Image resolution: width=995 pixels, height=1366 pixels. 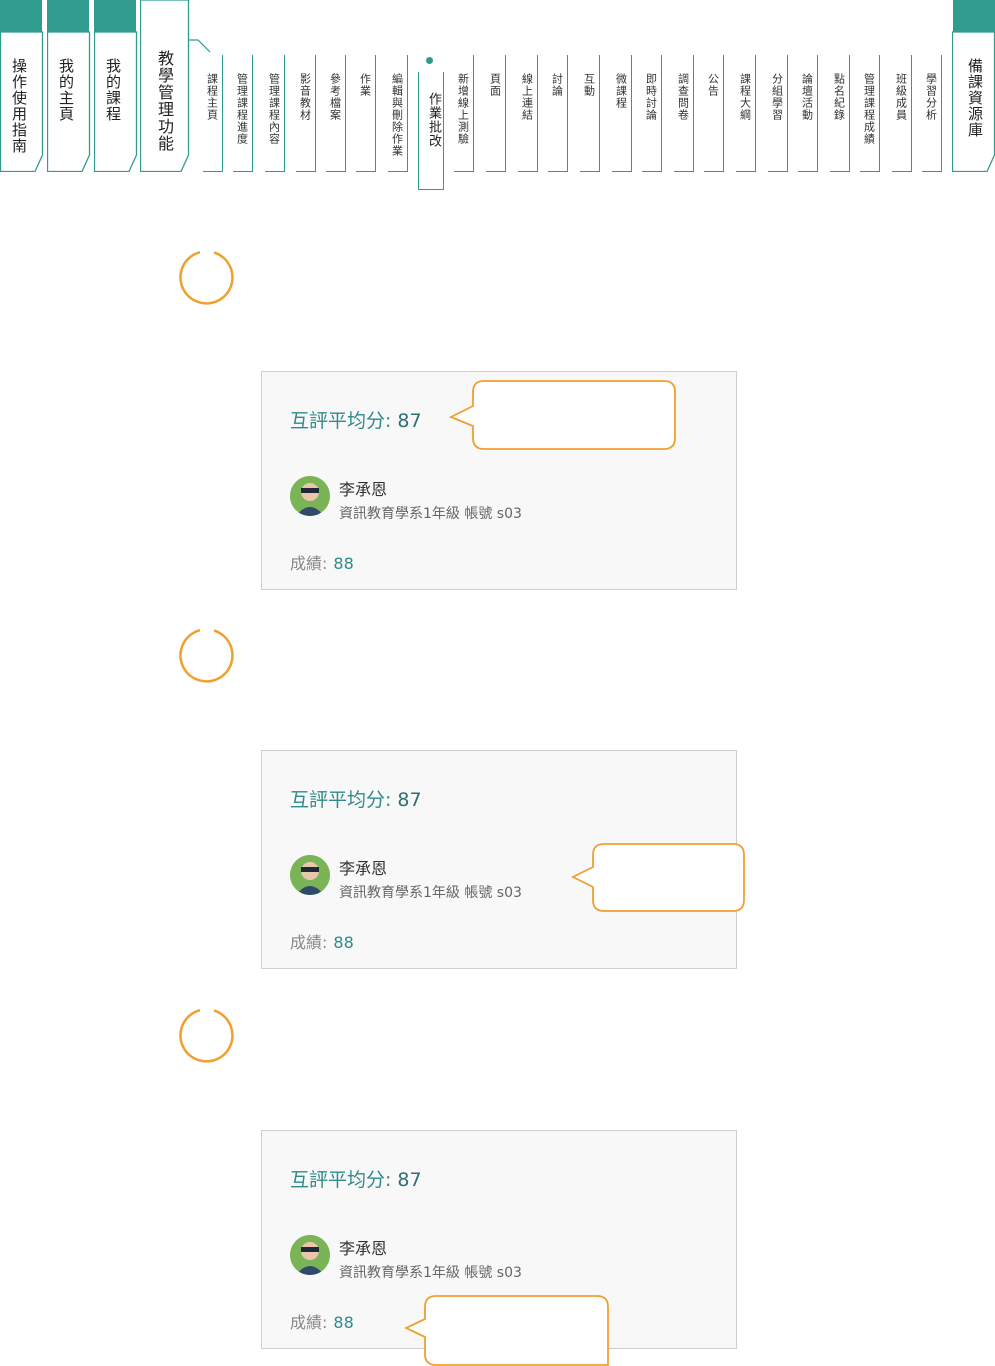 I want to click on sub-tab-item: 微課程, so click(x=622, y=113).